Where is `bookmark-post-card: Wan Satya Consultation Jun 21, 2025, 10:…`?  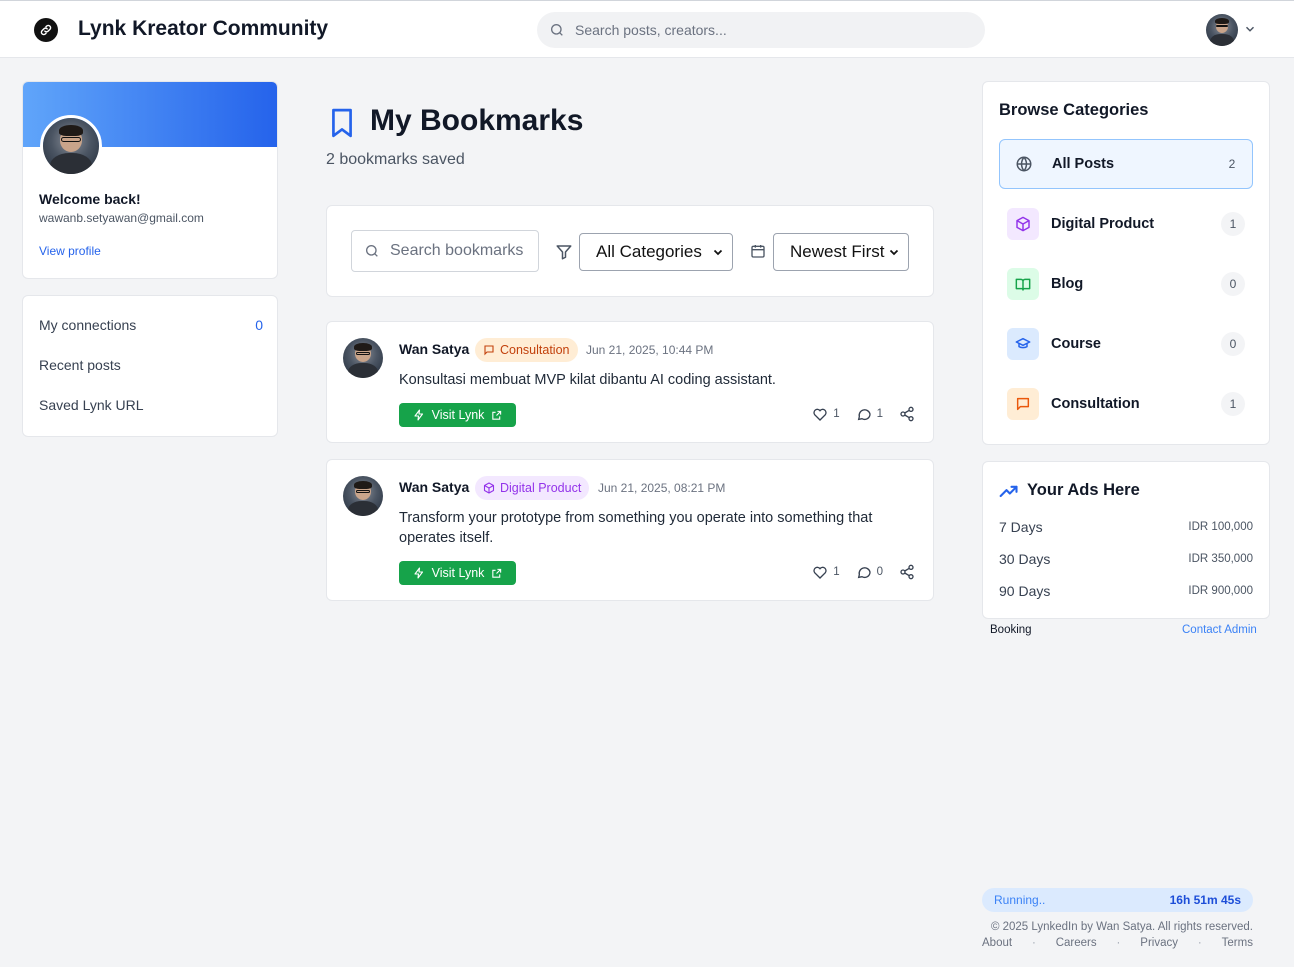
bookmark-post-card: Wan Satya Consultation Jun 21, 2025, 10:… is located at coordinates (630, 382).